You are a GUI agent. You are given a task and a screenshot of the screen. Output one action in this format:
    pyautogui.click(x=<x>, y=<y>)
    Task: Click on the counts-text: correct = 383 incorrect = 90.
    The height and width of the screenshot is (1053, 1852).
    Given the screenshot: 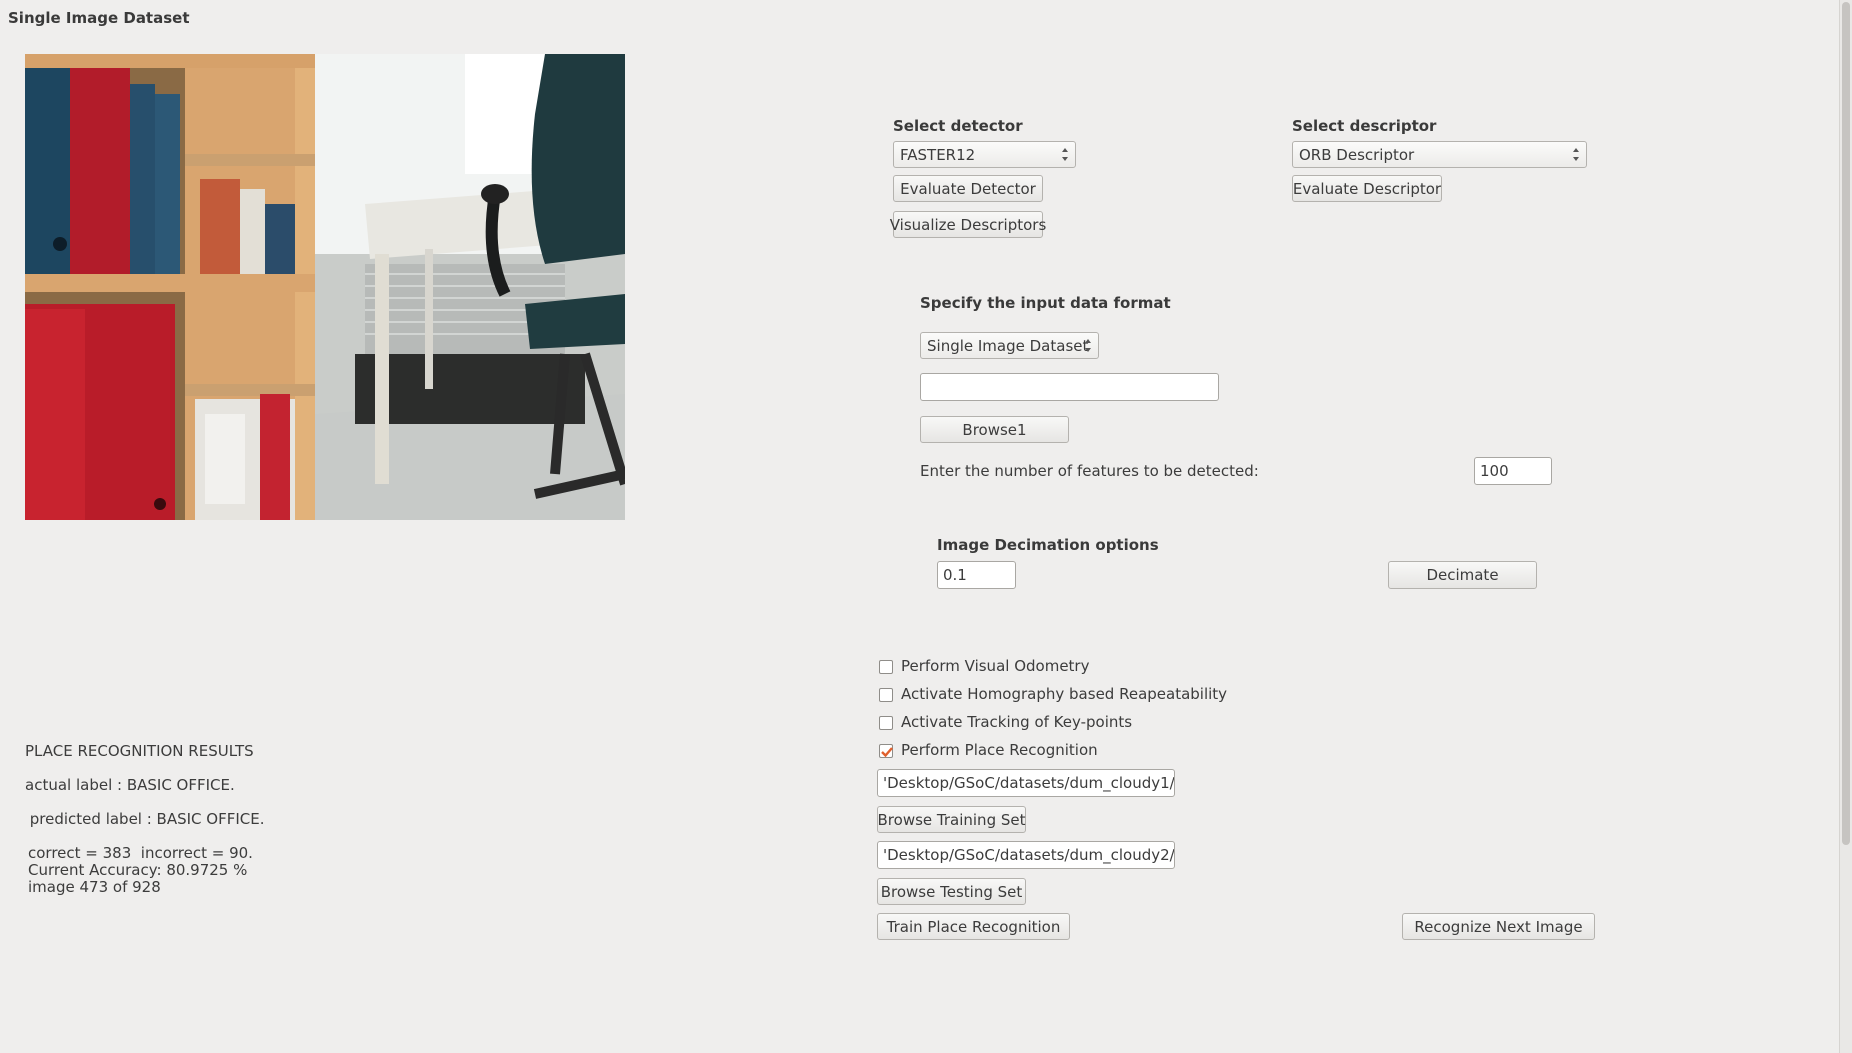 What is the action you would take?
    pyautogui.click(x=140, y=853)
    